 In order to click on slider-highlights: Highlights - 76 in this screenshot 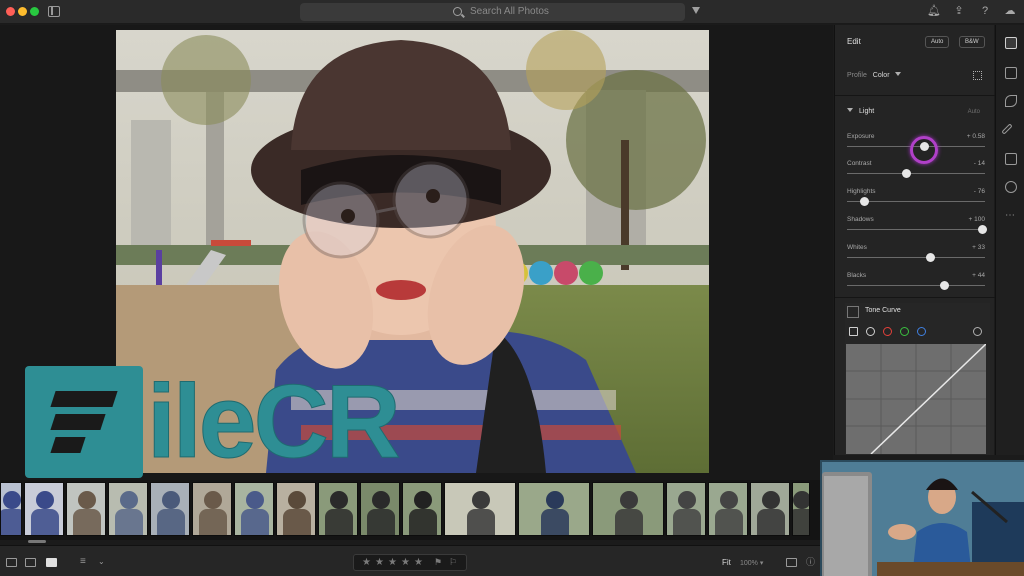, I will do `click(916, 200)`.